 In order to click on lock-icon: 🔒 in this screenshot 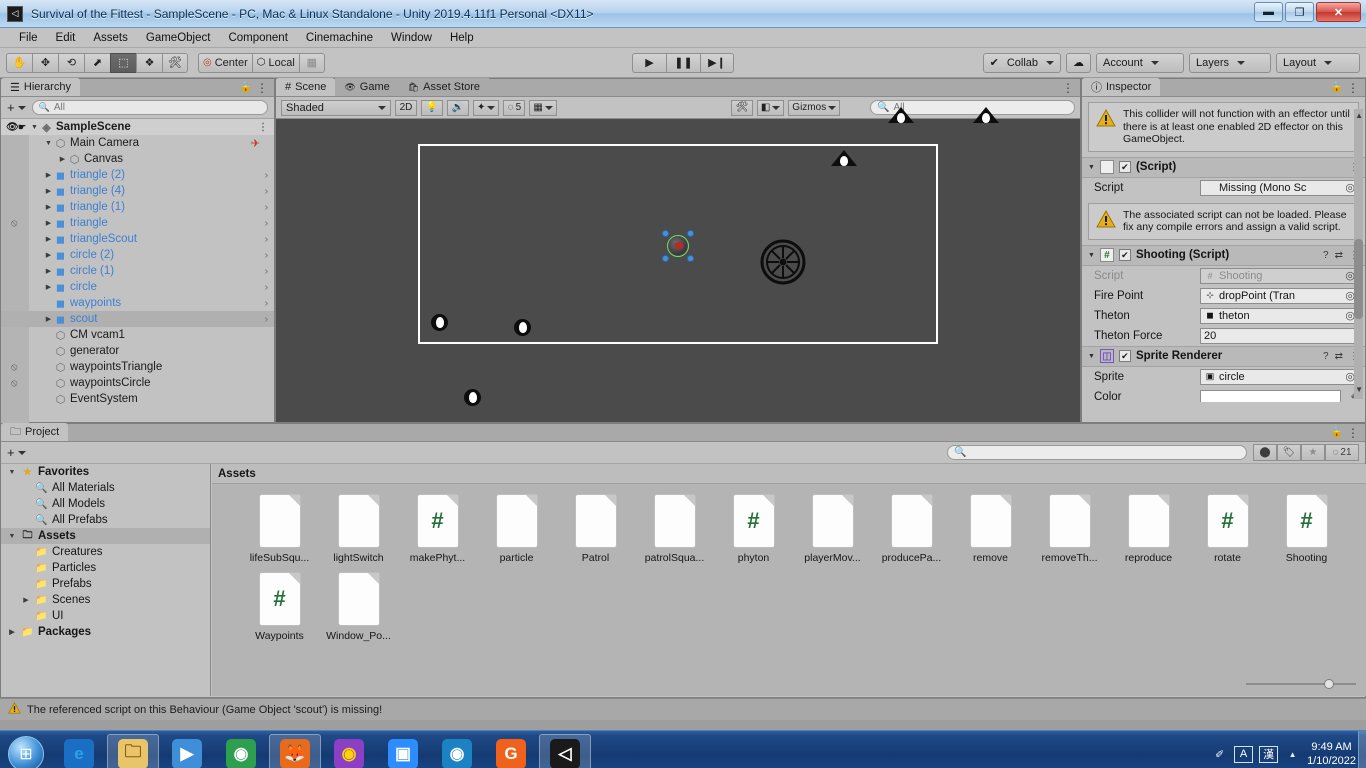, I will do `click(1337, 432)`.